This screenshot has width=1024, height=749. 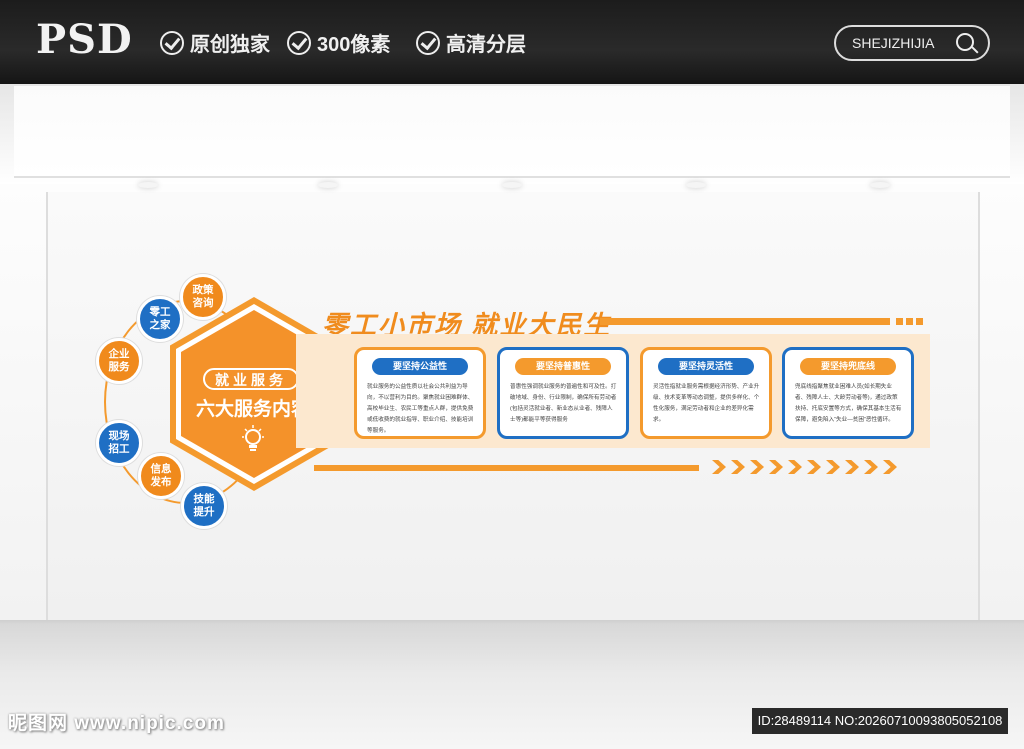 What do you see at coordinates (251, 379) in the screenshot?
I see `service-pill: 就业服务` at bounding box center [251, 379].